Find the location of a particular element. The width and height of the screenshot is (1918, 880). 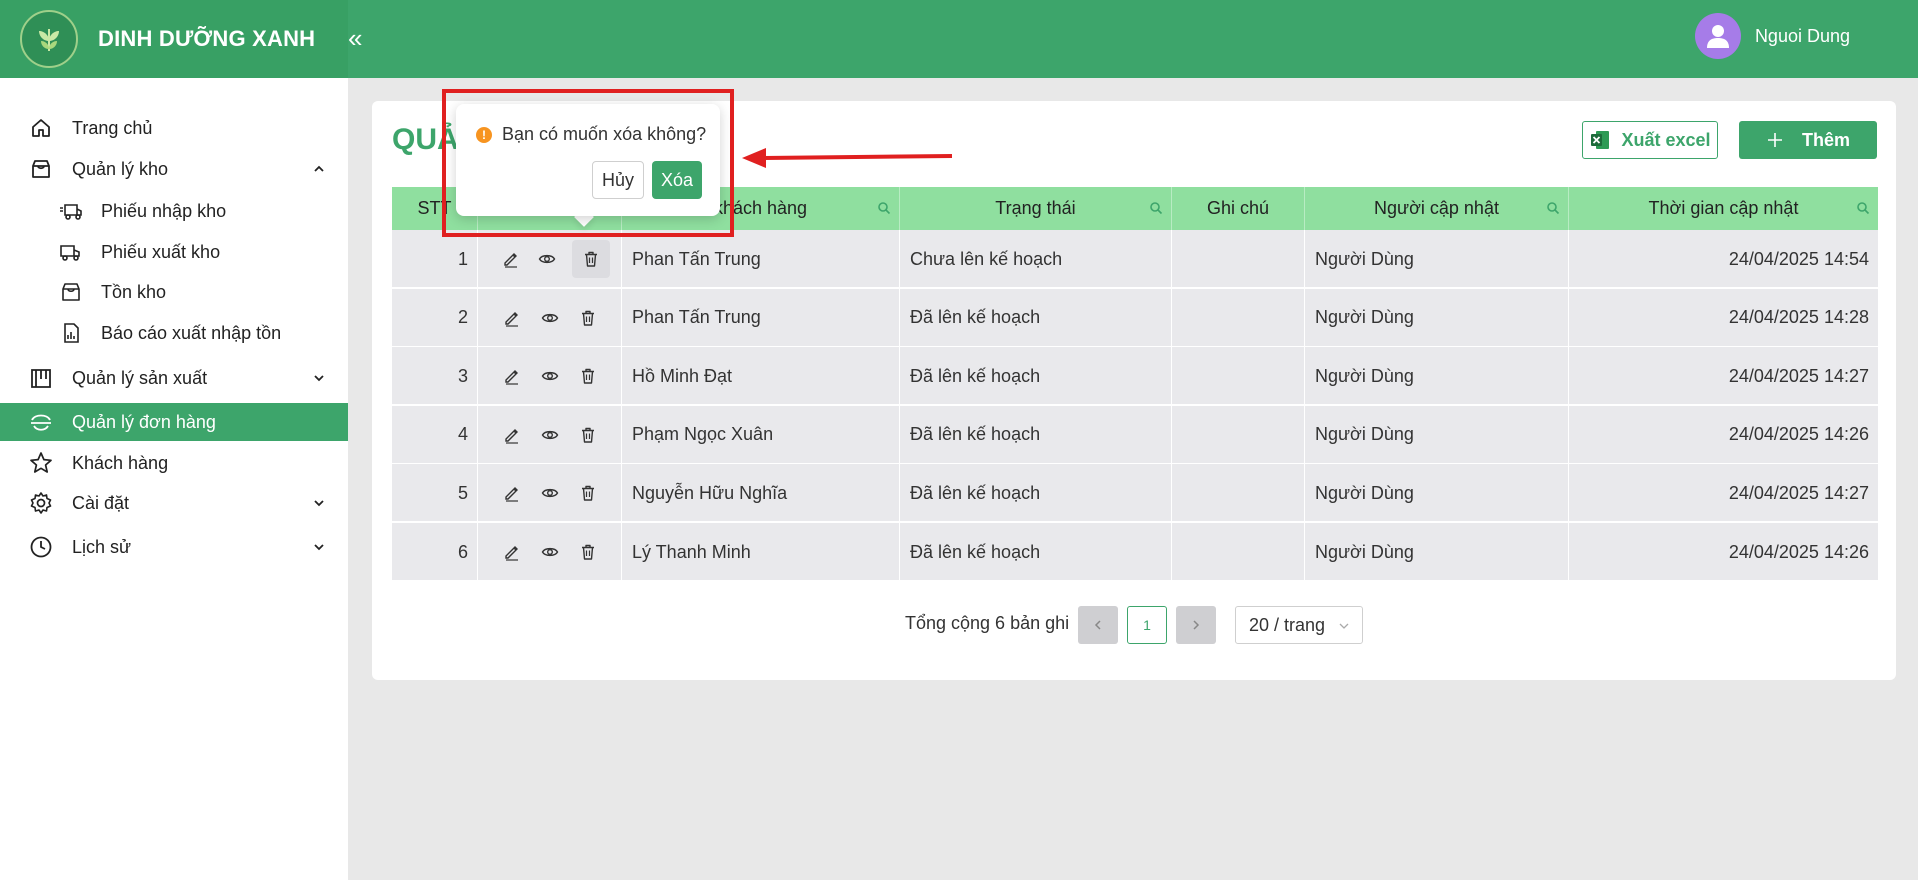

sidebar-item-label: Phiếu xuất kho is located at coordinates (161, 251).